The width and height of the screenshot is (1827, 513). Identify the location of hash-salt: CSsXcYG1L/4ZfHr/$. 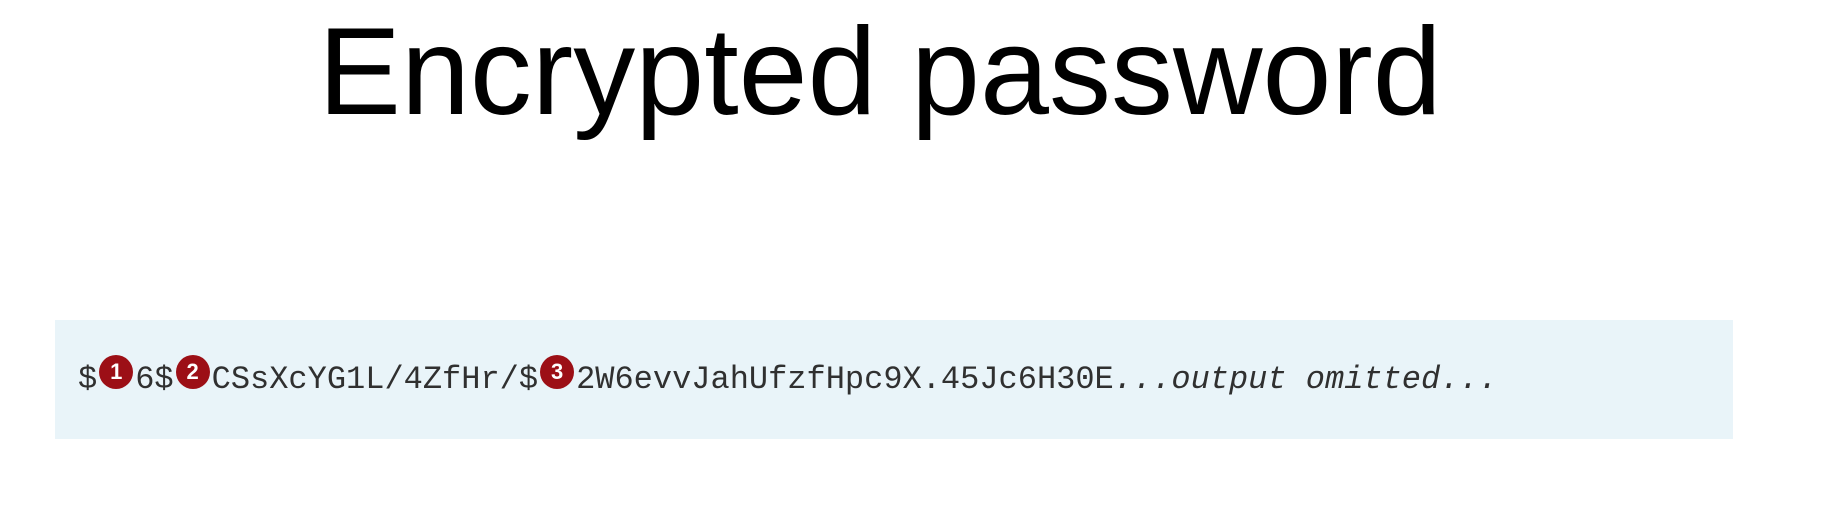
(375, 379).